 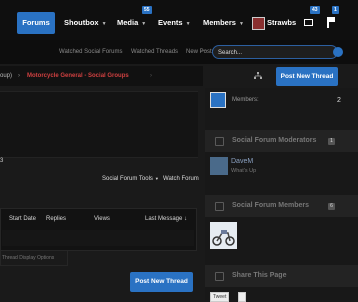 I want to click on sitemap-icon, so click(x=258, y=76).